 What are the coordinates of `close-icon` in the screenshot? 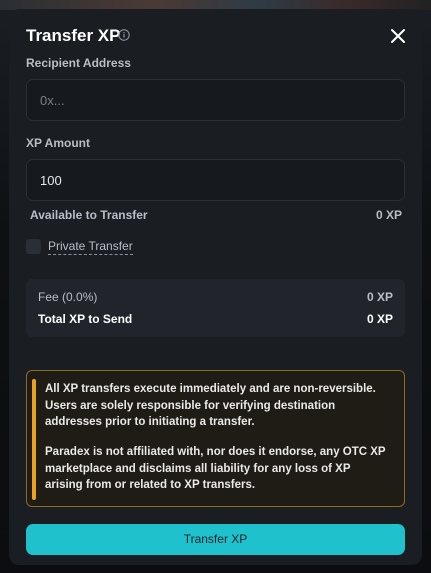 It's located at (398, 36).